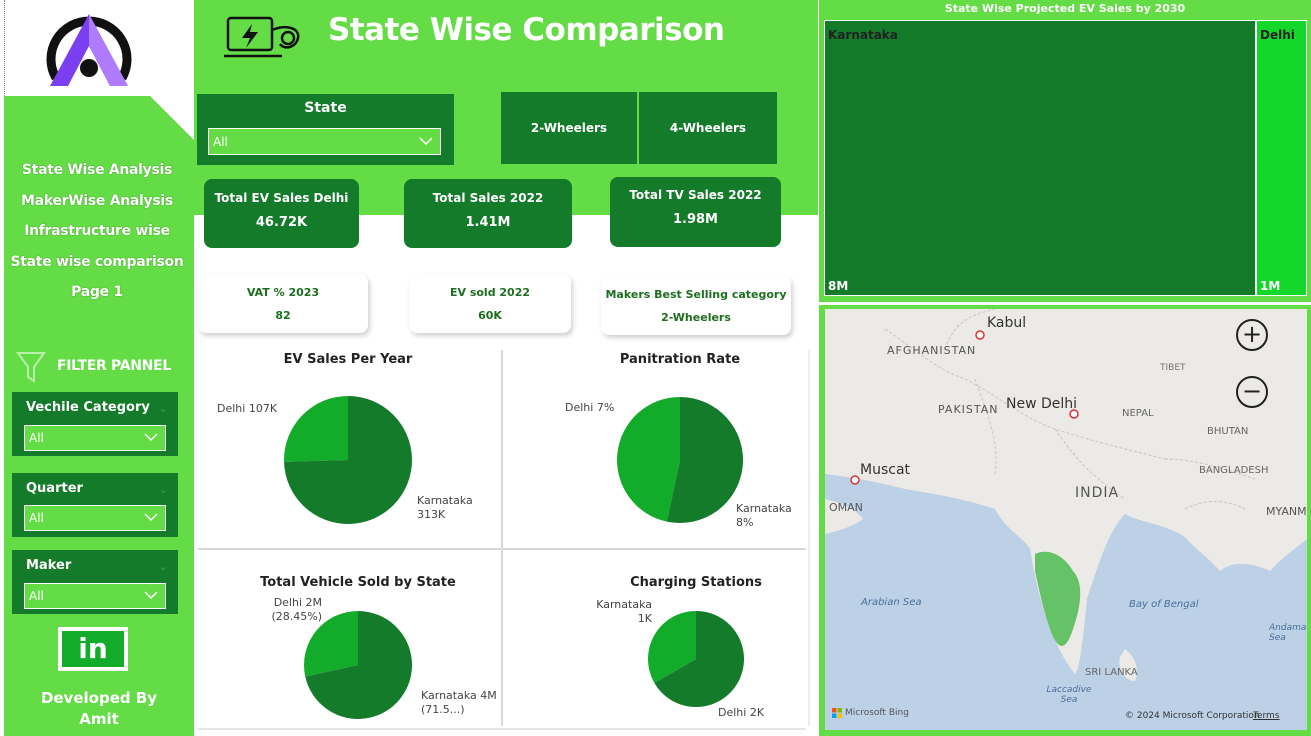 This screenshot has height=736, width=1311. What do you see at coordinates (358, 582) in the screenshot?
I see `chart-title: Total Vehicle Sold by State` at bounding box center [358, 582].